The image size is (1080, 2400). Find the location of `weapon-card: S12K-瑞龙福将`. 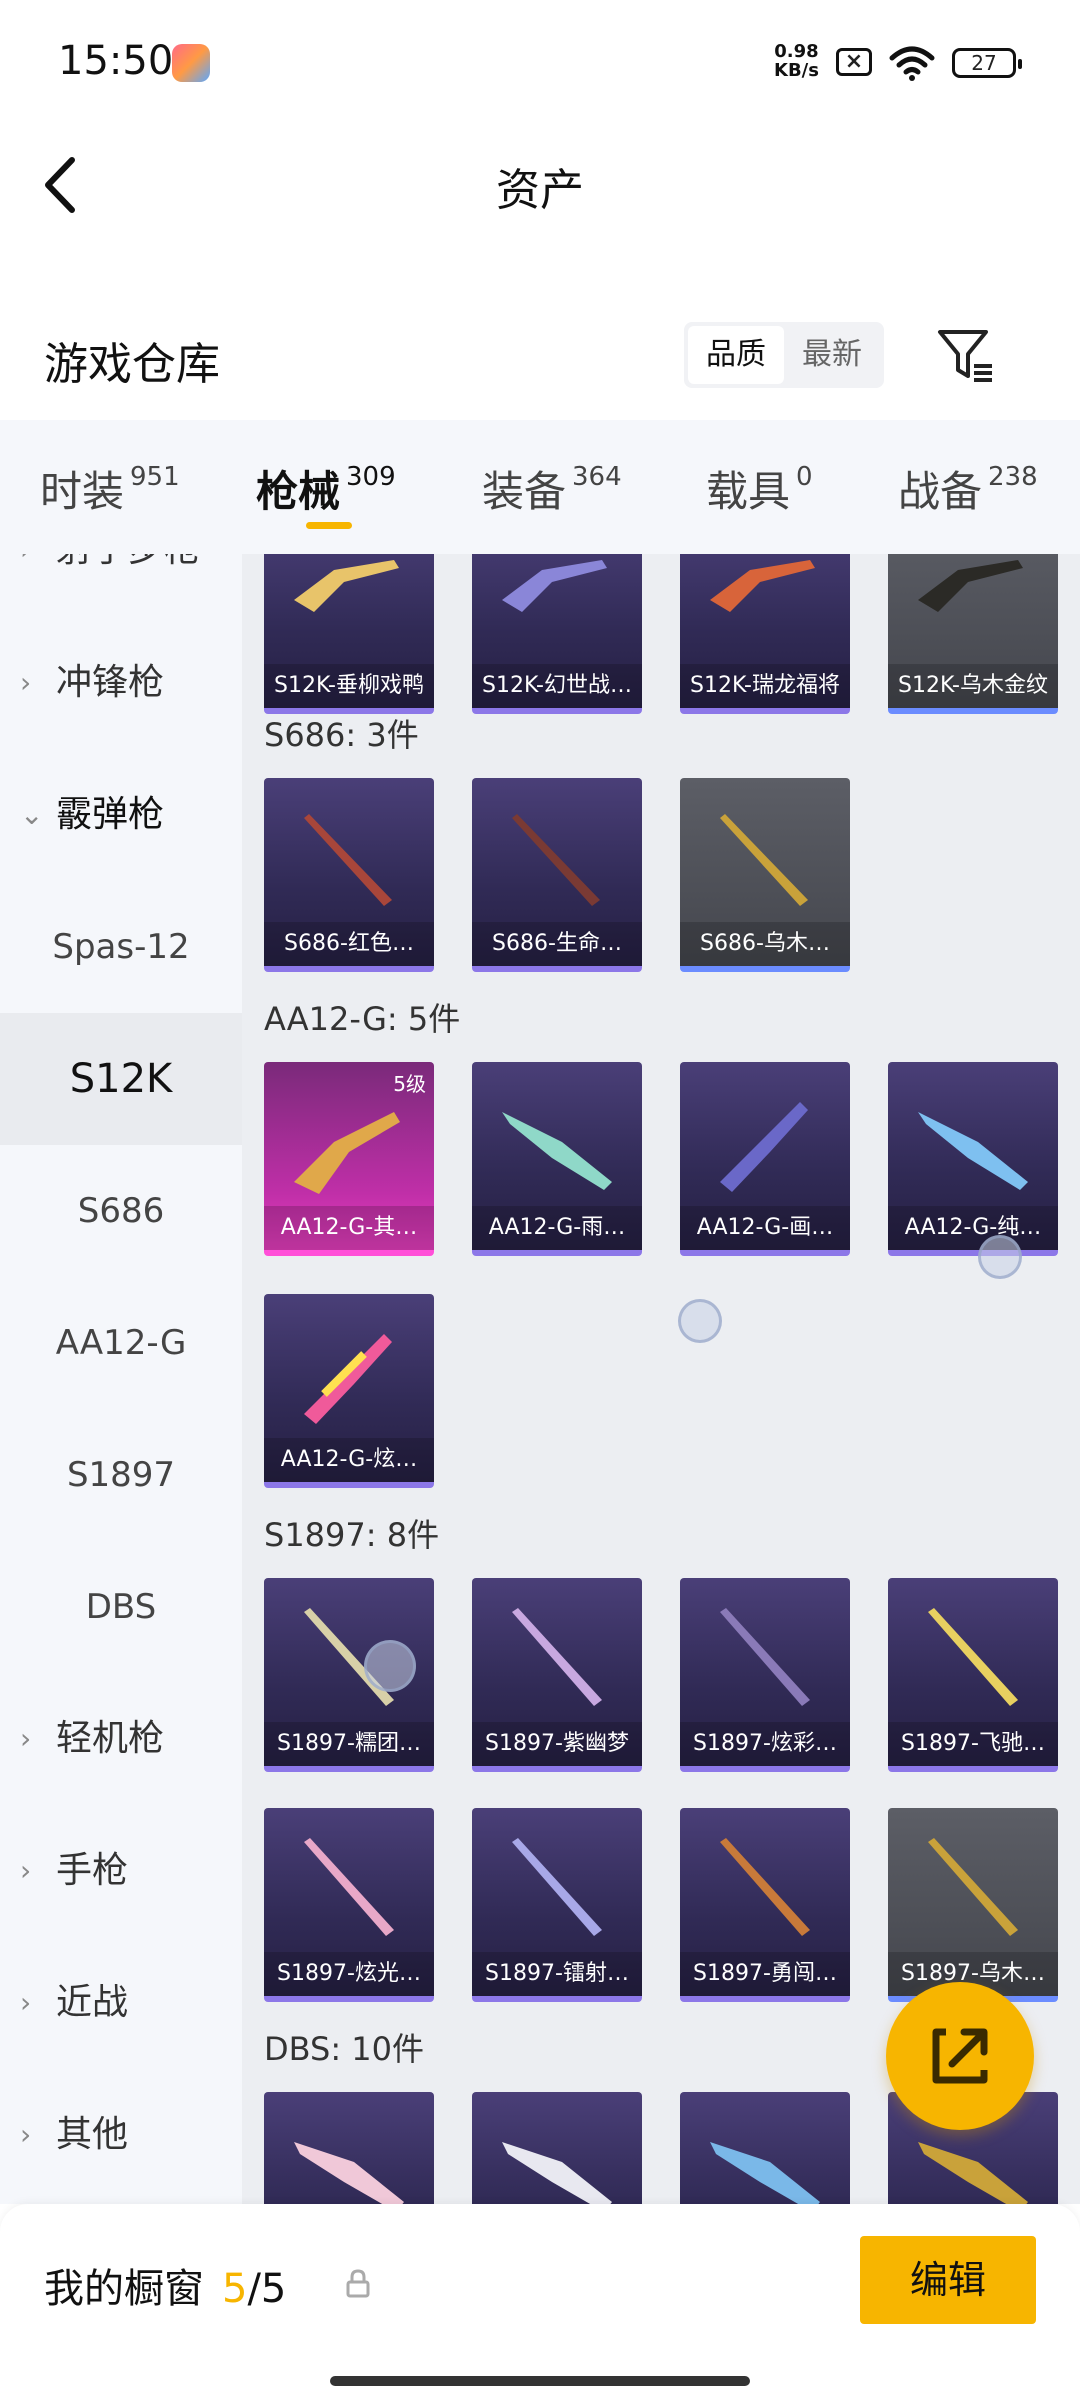

weapon-card: S12K-瑞龙福将 is located at coordinates (765, 634).